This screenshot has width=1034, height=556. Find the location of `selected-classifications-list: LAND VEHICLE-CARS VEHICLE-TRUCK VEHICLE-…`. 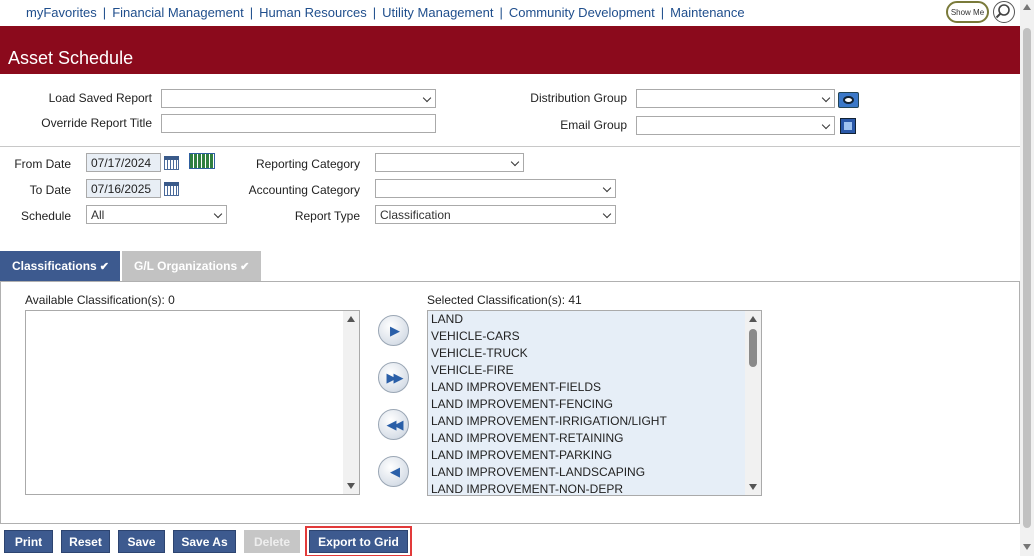

selected-classifications-list: LAND VEHICLE-CARS VEHICLE-TRUCK VEHICLE-… is located at coordinates (594, 403).